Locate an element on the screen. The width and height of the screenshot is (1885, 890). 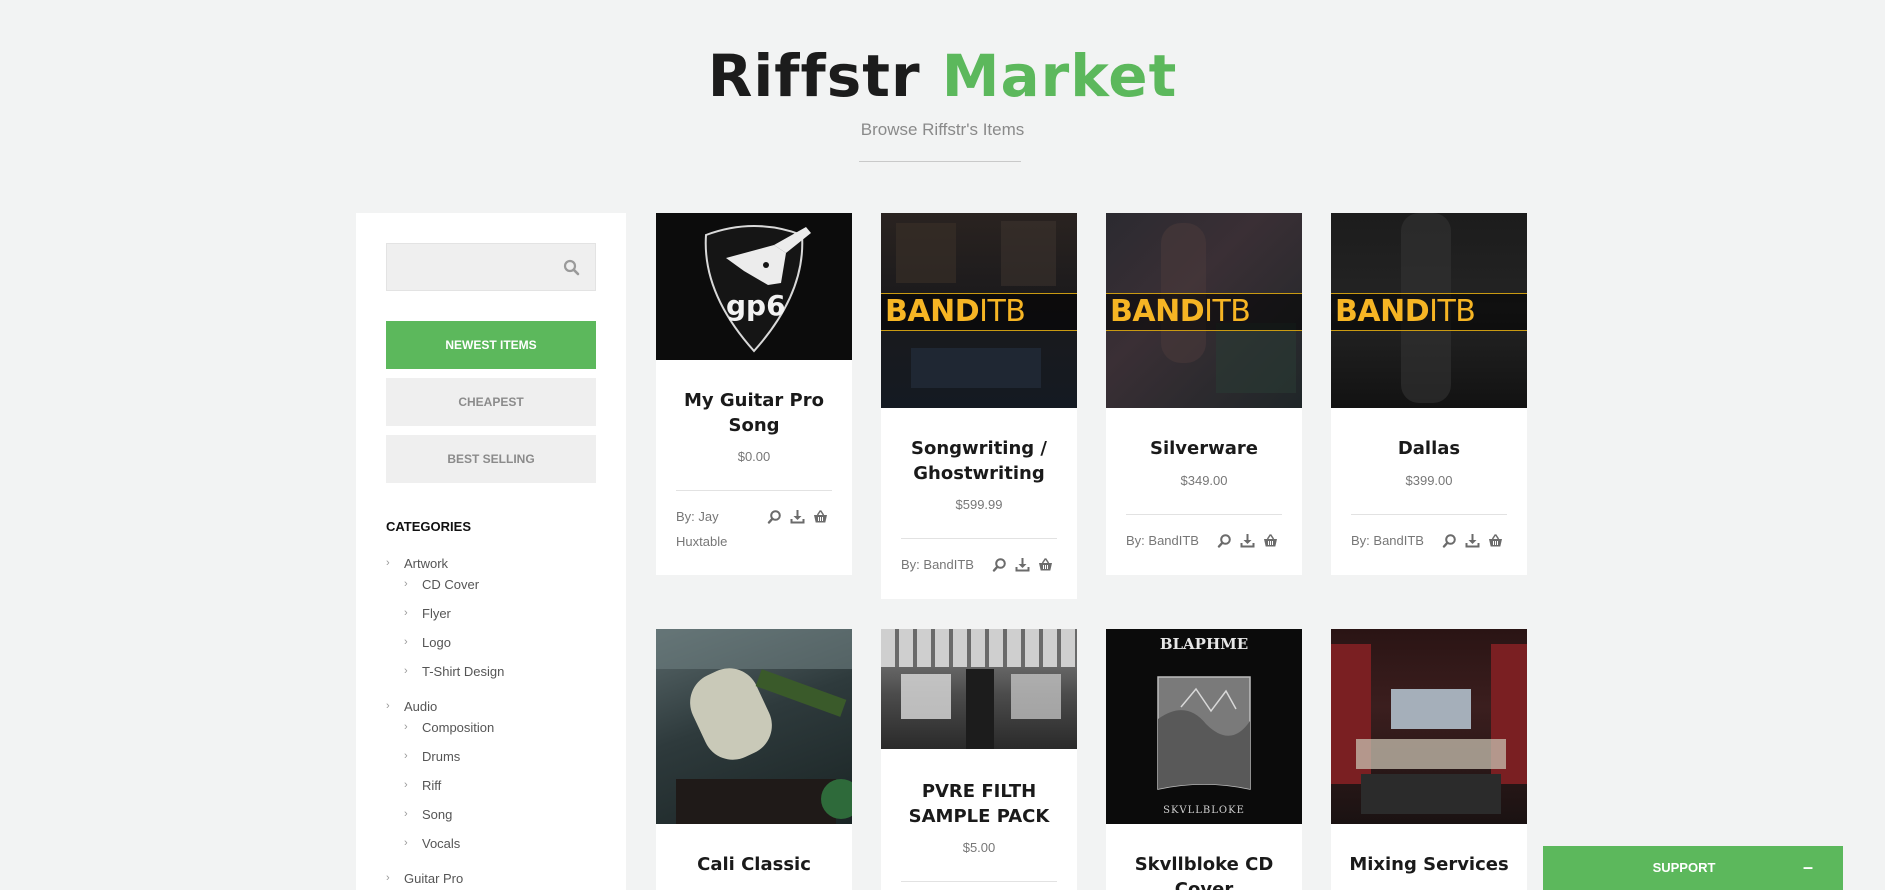
product-card: Mixing Services is located at coordinates (1429, 759).